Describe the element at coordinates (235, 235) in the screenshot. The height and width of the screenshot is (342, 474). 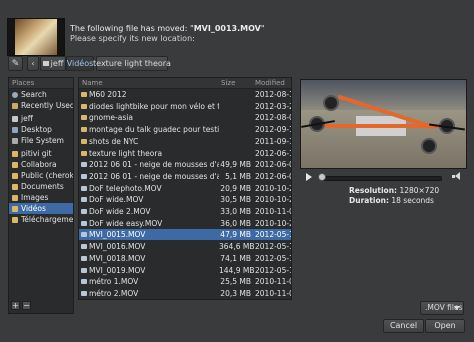
I see `file-size: 47,9 MB` at that location.